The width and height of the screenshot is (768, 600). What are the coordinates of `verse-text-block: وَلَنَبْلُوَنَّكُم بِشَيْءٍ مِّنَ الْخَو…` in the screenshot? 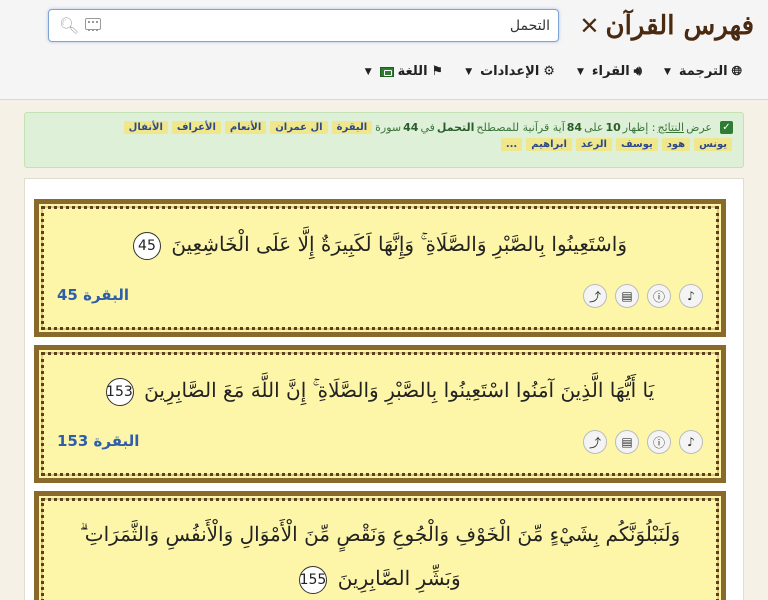 It's located at (380, 556).